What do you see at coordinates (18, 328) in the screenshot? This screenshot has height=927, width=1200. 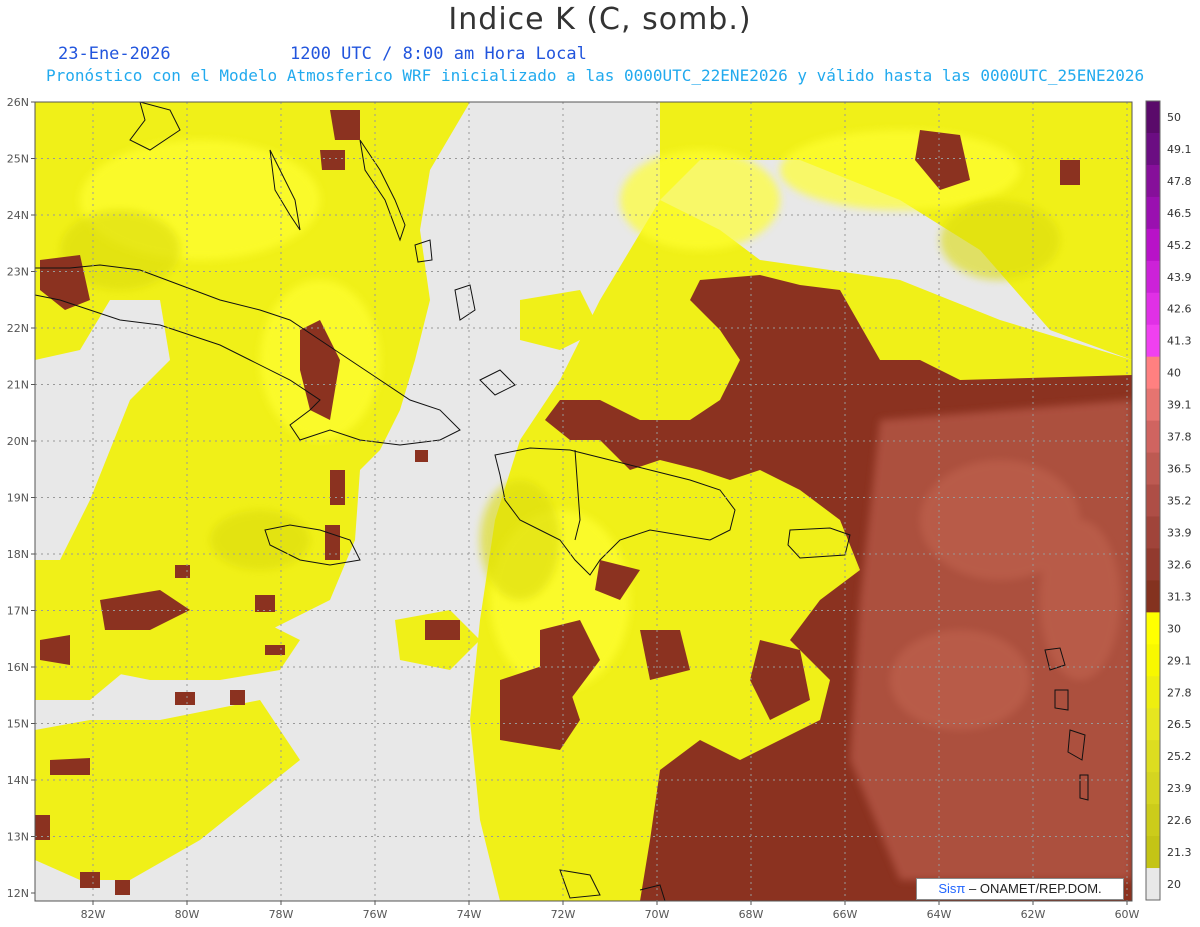 I see `lat-tick-label: 22N` at bounding box center [18, 328].